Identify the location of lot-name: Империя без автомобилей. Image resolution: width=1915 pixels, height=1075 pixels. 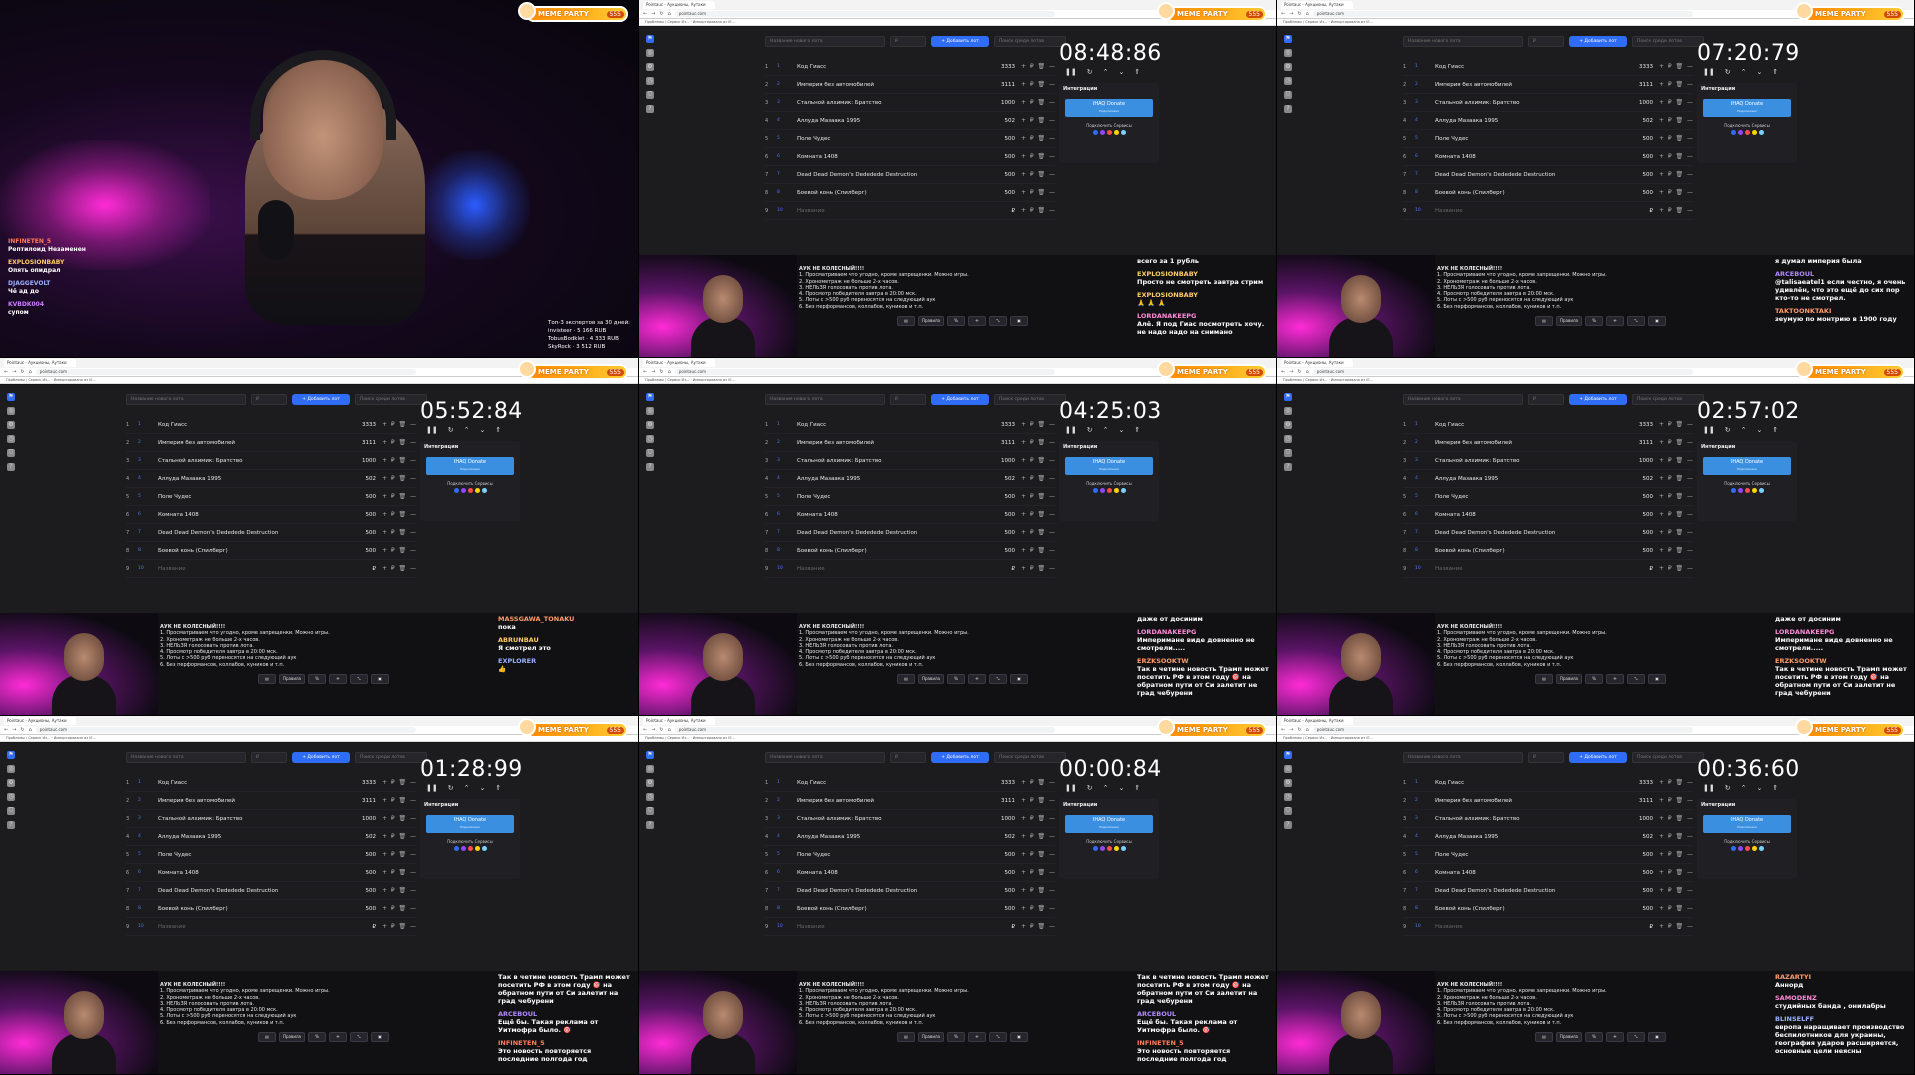
(892, 443).